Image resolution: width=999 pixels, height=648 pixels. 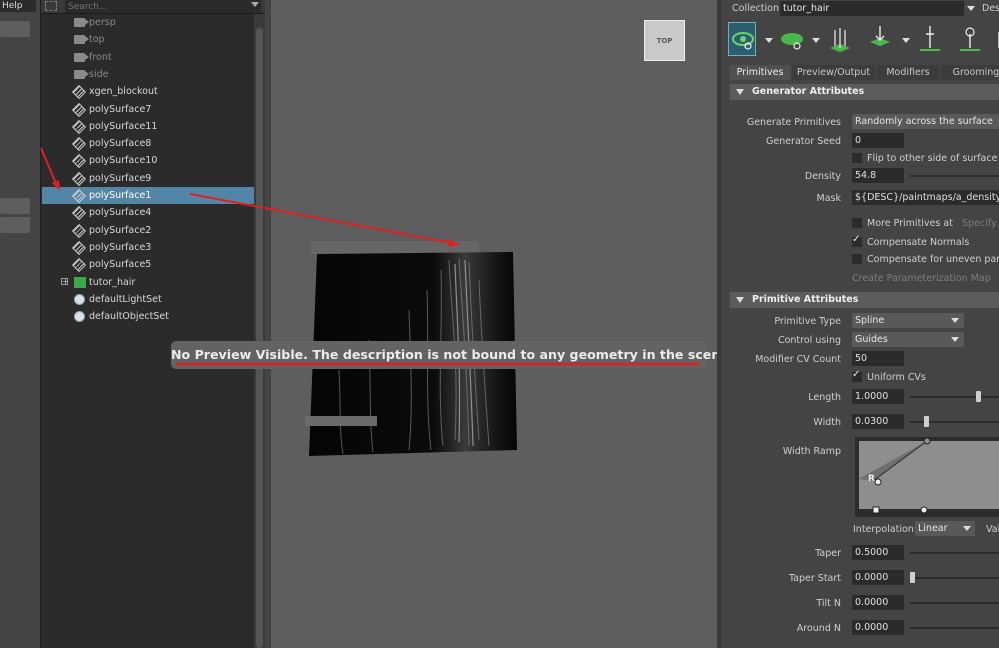 I want to click on primitive-attributes-section: Primitive Attributes, so click(x=864, y=300).